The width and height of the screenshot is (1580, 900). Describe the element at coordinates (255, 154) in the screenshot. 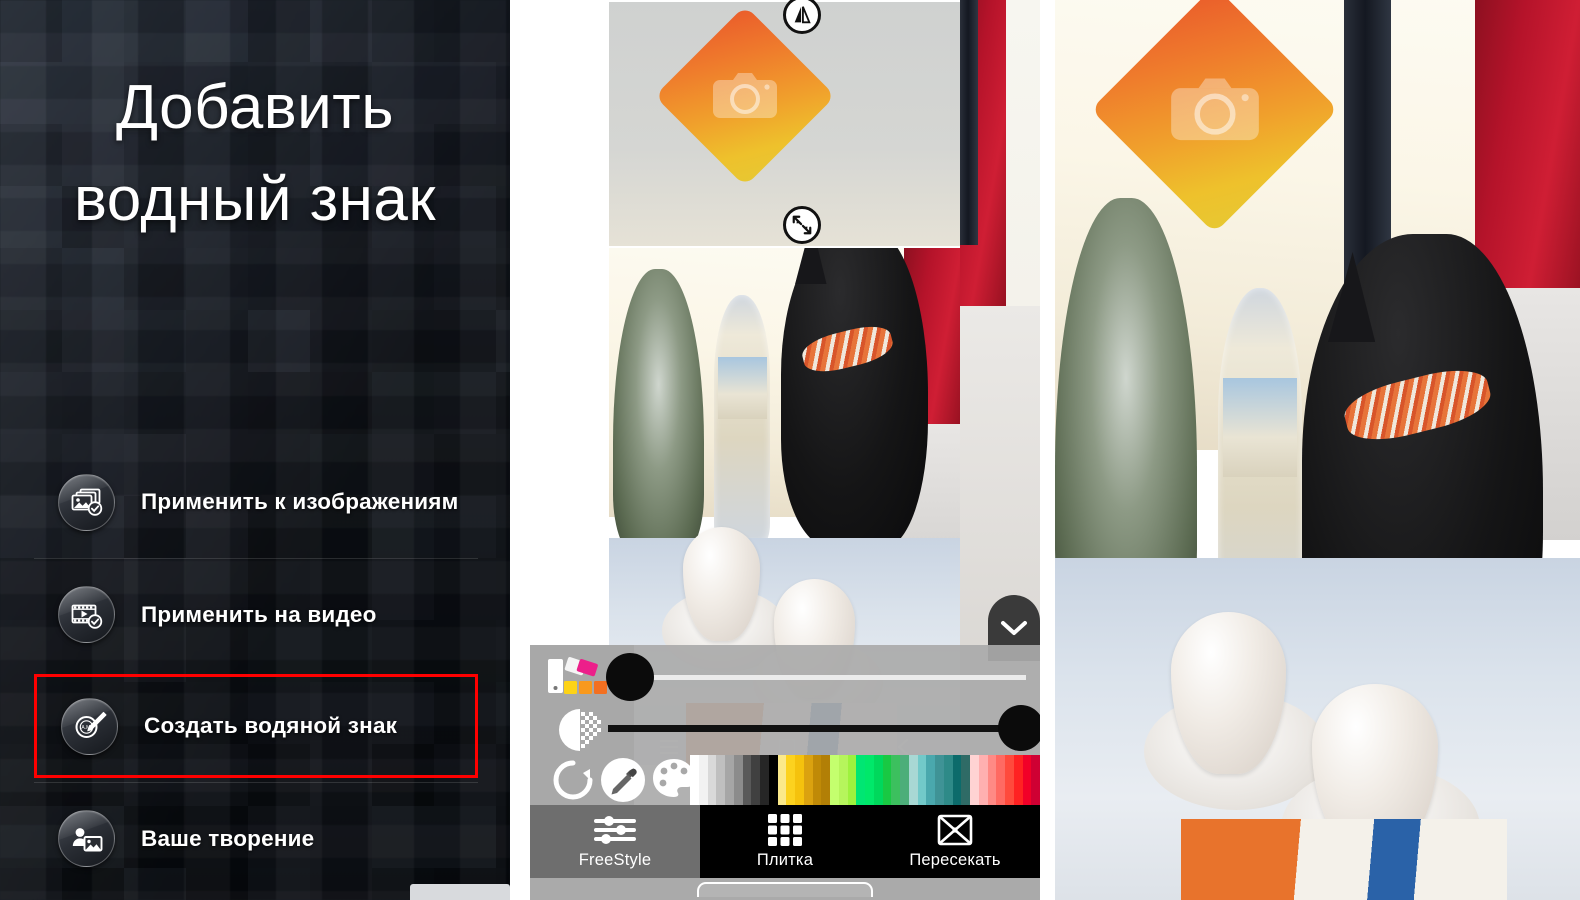

I see `page-title: Добавить водный знак` at that location.